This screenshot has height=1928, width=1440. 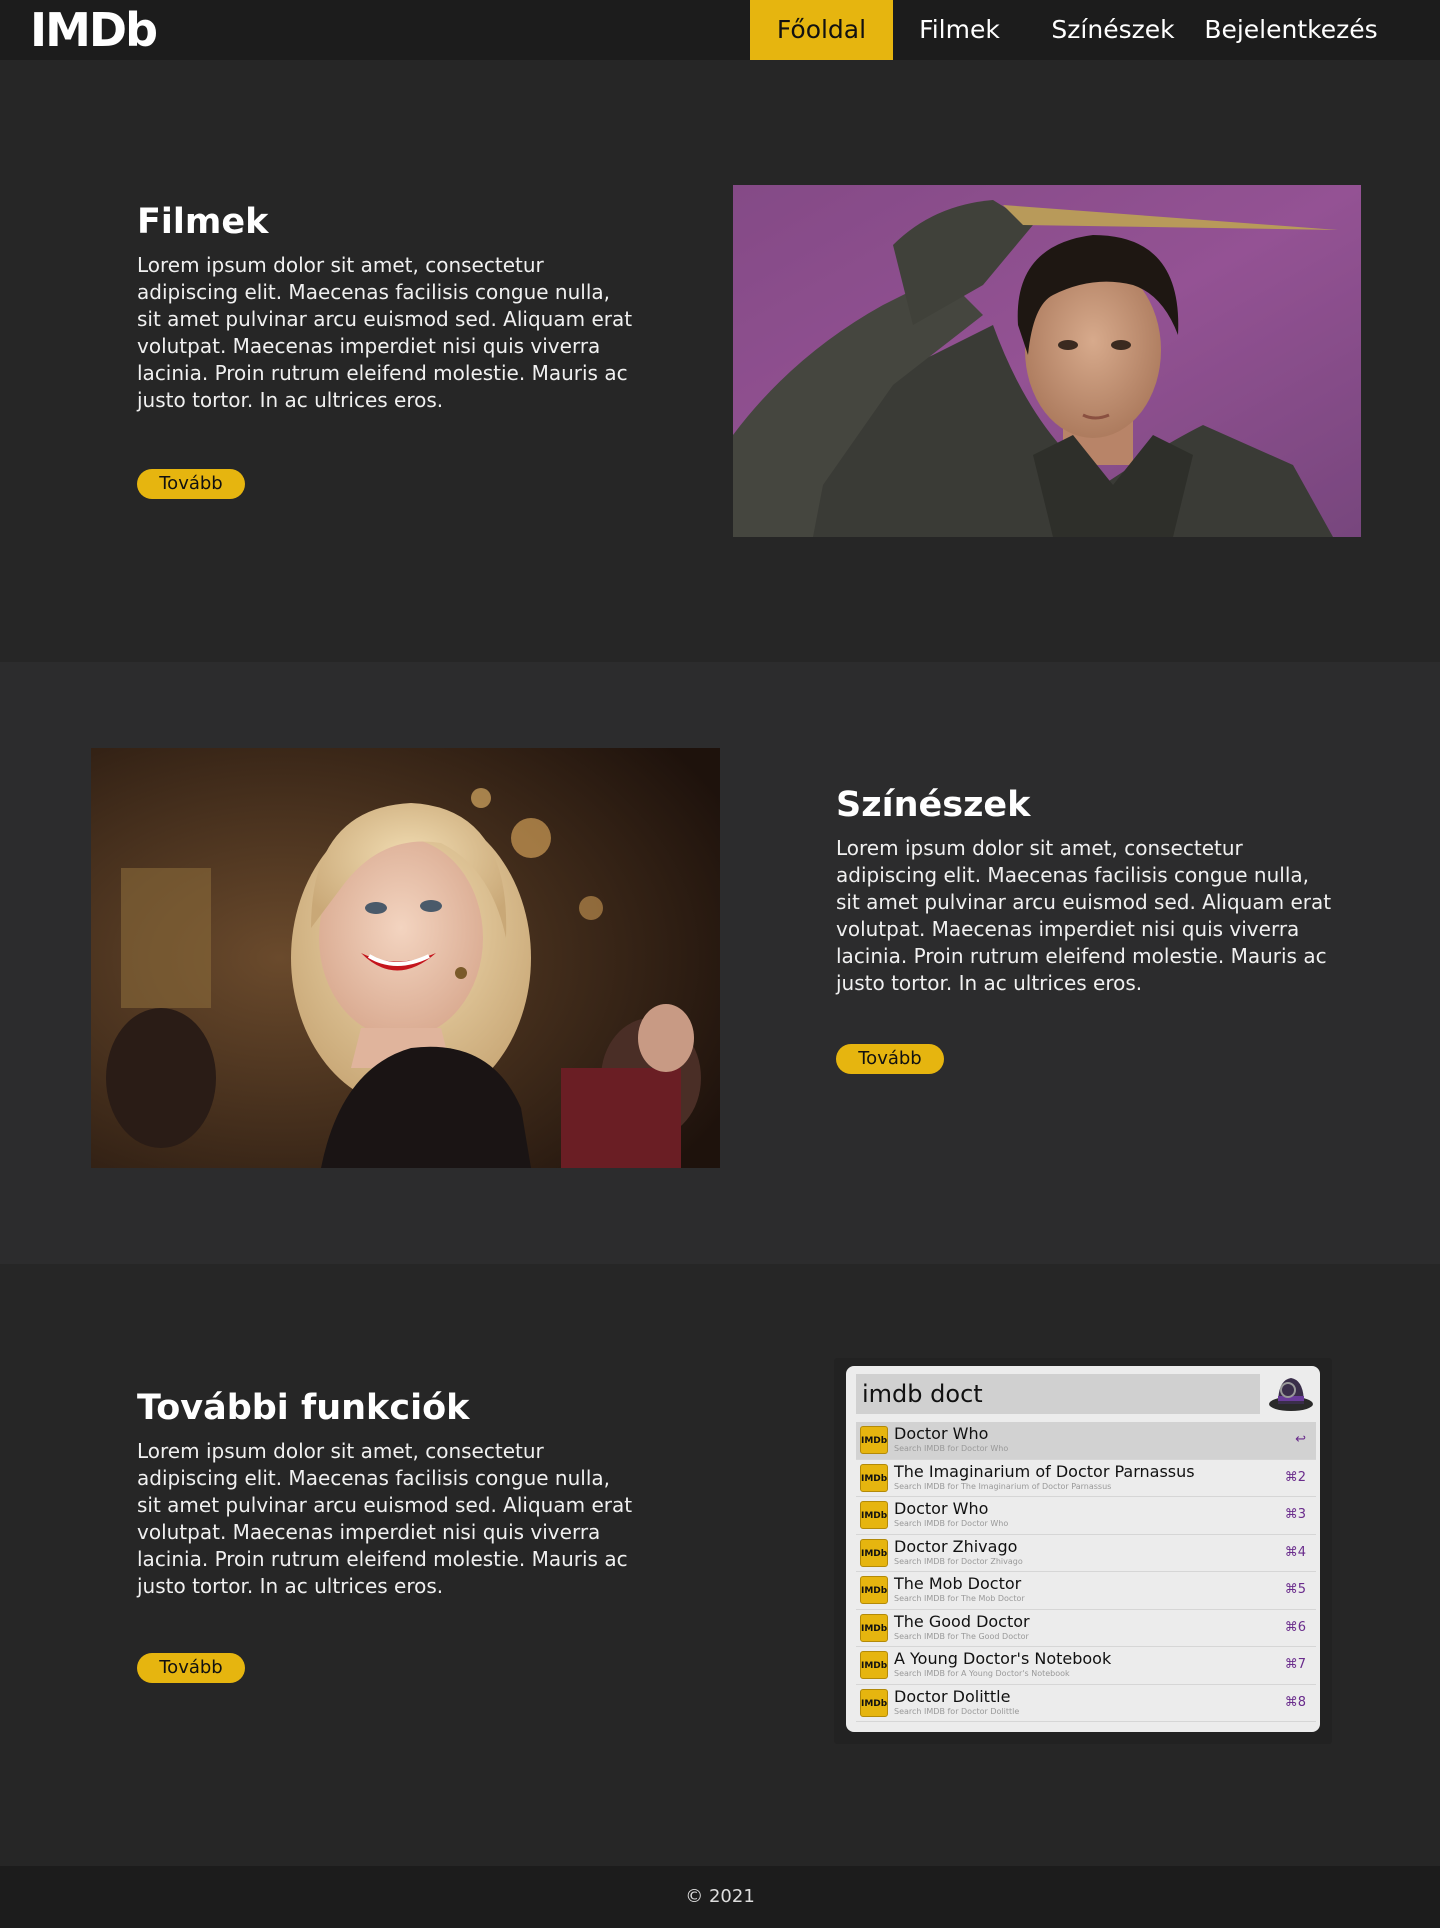 I want to click on section-title: További funkciók, so click(x=303, y=1408).